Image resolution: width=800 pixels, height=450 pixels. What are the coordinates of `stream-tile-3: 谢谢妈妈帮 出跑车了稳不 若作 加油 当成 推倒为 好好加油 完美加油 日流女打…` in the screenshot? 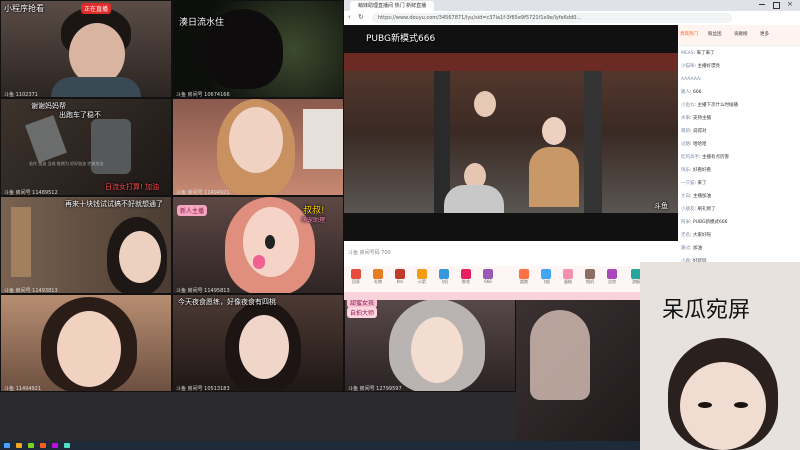 It's located at (86, 147).